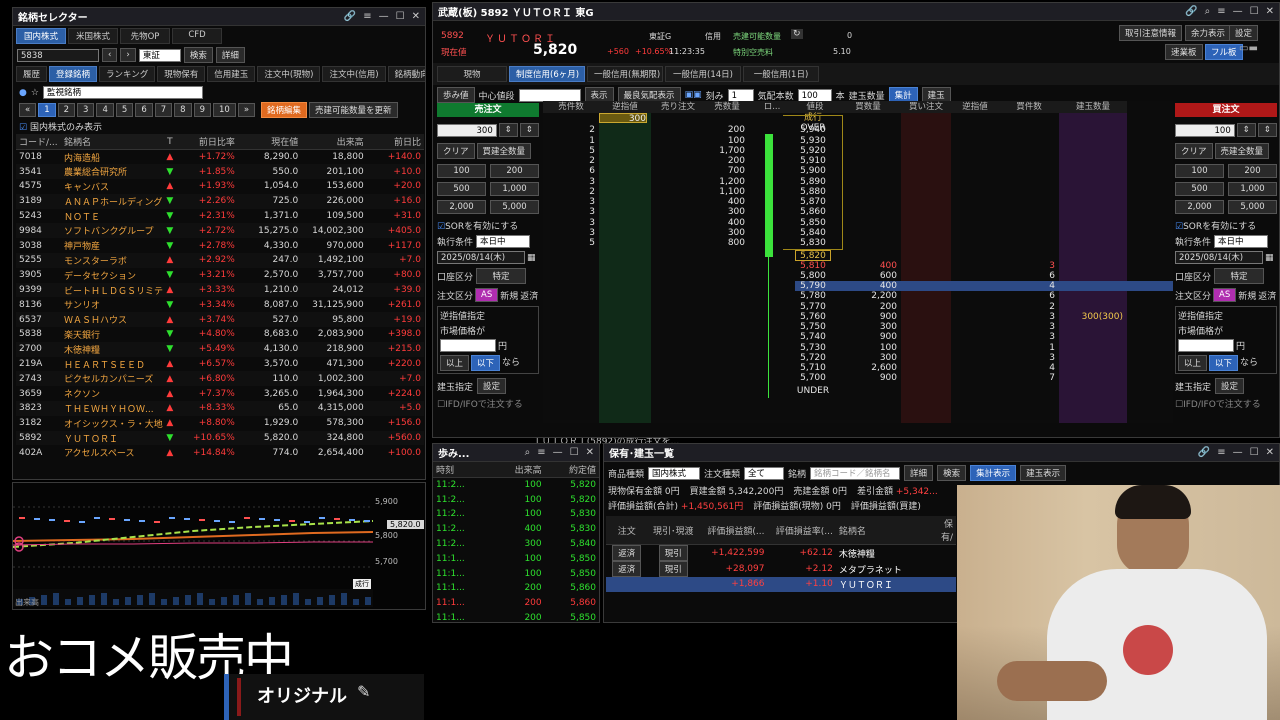 This screenshot has width=1280, height=720. Describe the element at coordinates (781, 74) in the screenshot. I see `tab-general-1d: 一般信用(1日)` at that location.